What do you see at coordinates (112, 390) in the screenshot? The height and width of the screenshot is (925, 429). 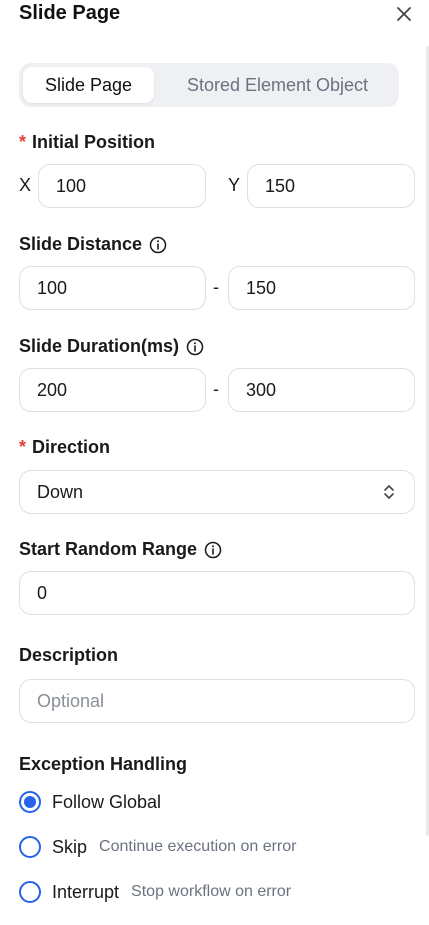 I see `slide-duration-min-input: 200` at bounding box center [112, 390].